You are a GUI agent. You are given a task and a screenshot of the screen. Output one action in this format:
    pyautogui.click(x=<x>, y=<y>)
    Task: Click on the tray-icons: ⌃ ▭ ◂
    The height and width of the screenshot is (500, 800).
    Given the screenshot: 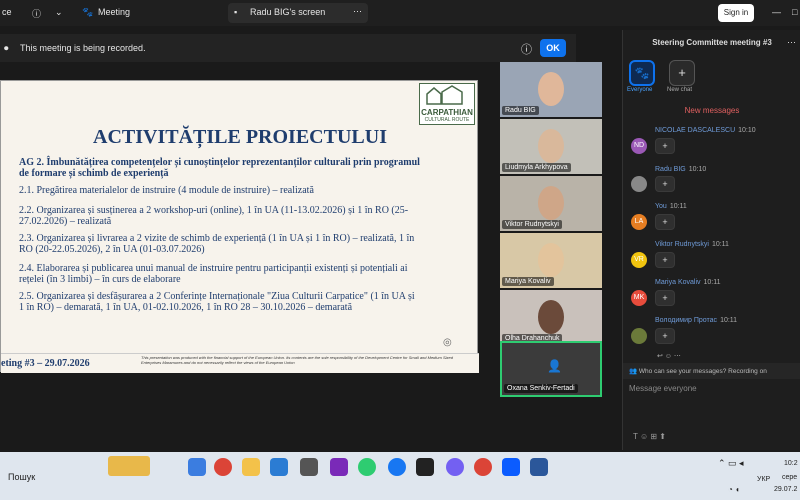 What is the action you would take?
    pyautogui.click(x=731, y=463)
    